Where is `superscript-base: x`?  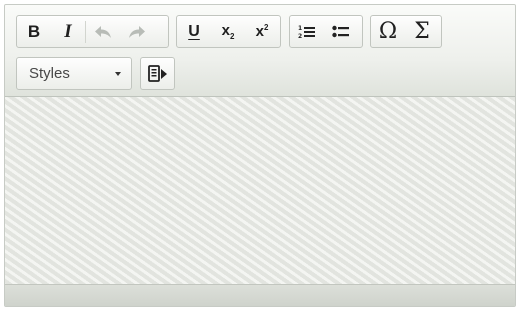 superscript-base: x is located at coordinates (259, 31).